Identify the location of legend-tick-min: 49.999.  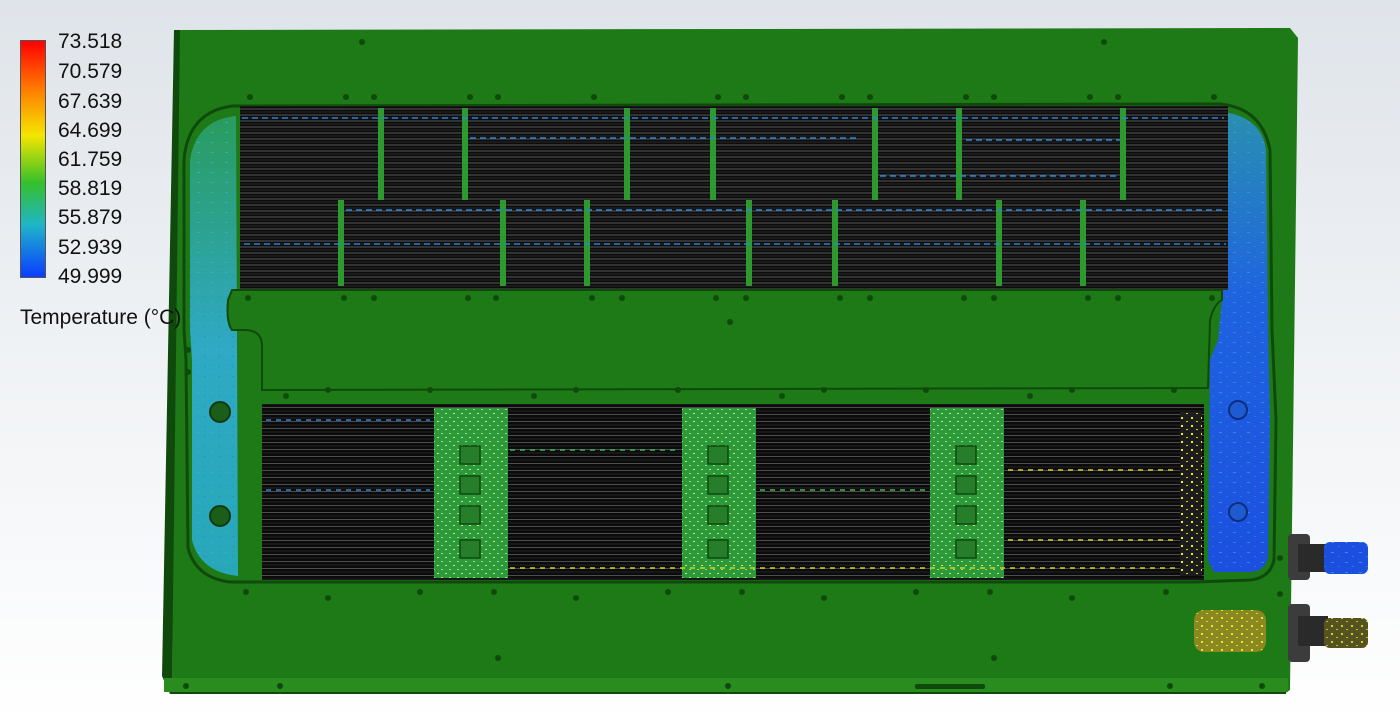
(90, 276).